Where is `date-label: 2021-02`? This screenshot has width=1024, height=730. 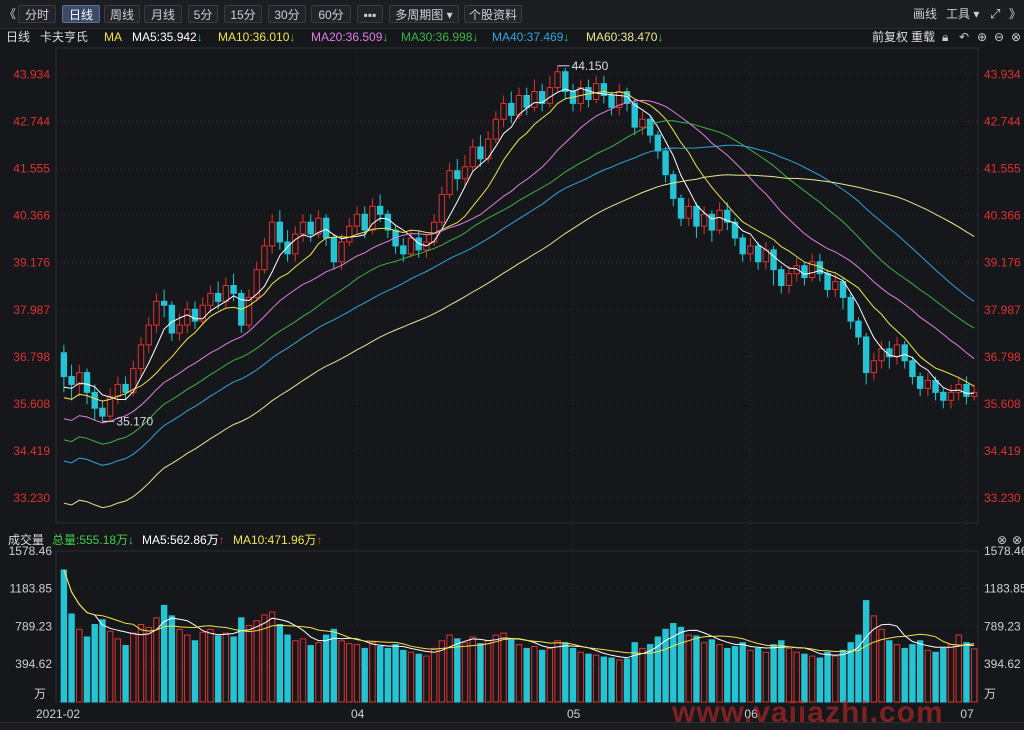
date-label: 2021-02 is located at coordinates (58, 714).